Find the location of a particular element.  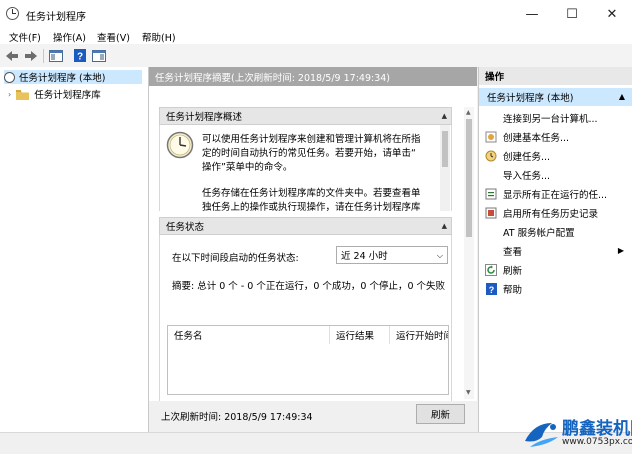

action-at-service-account: AT 服务帐户配置 is located at coordinates (557, 232).